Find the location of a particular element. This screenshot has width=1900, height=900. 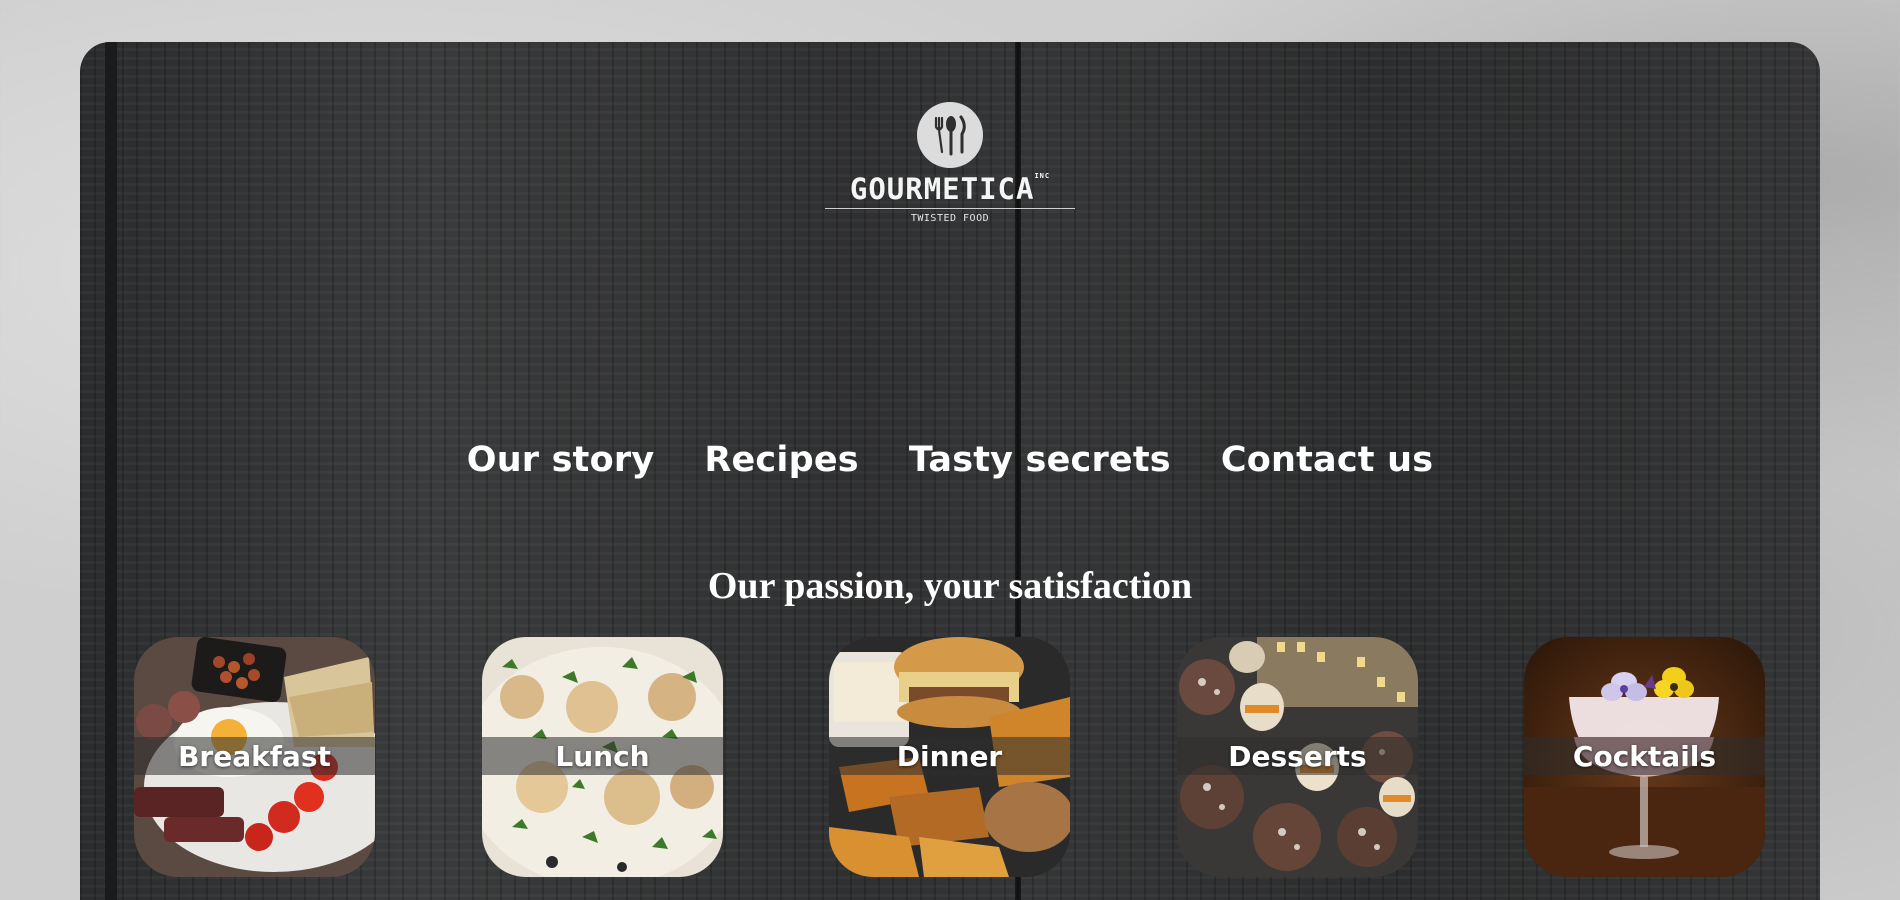

brand-logo: GOURMETICAINC TWISTED FOOD is located at coordinates (950, 163).